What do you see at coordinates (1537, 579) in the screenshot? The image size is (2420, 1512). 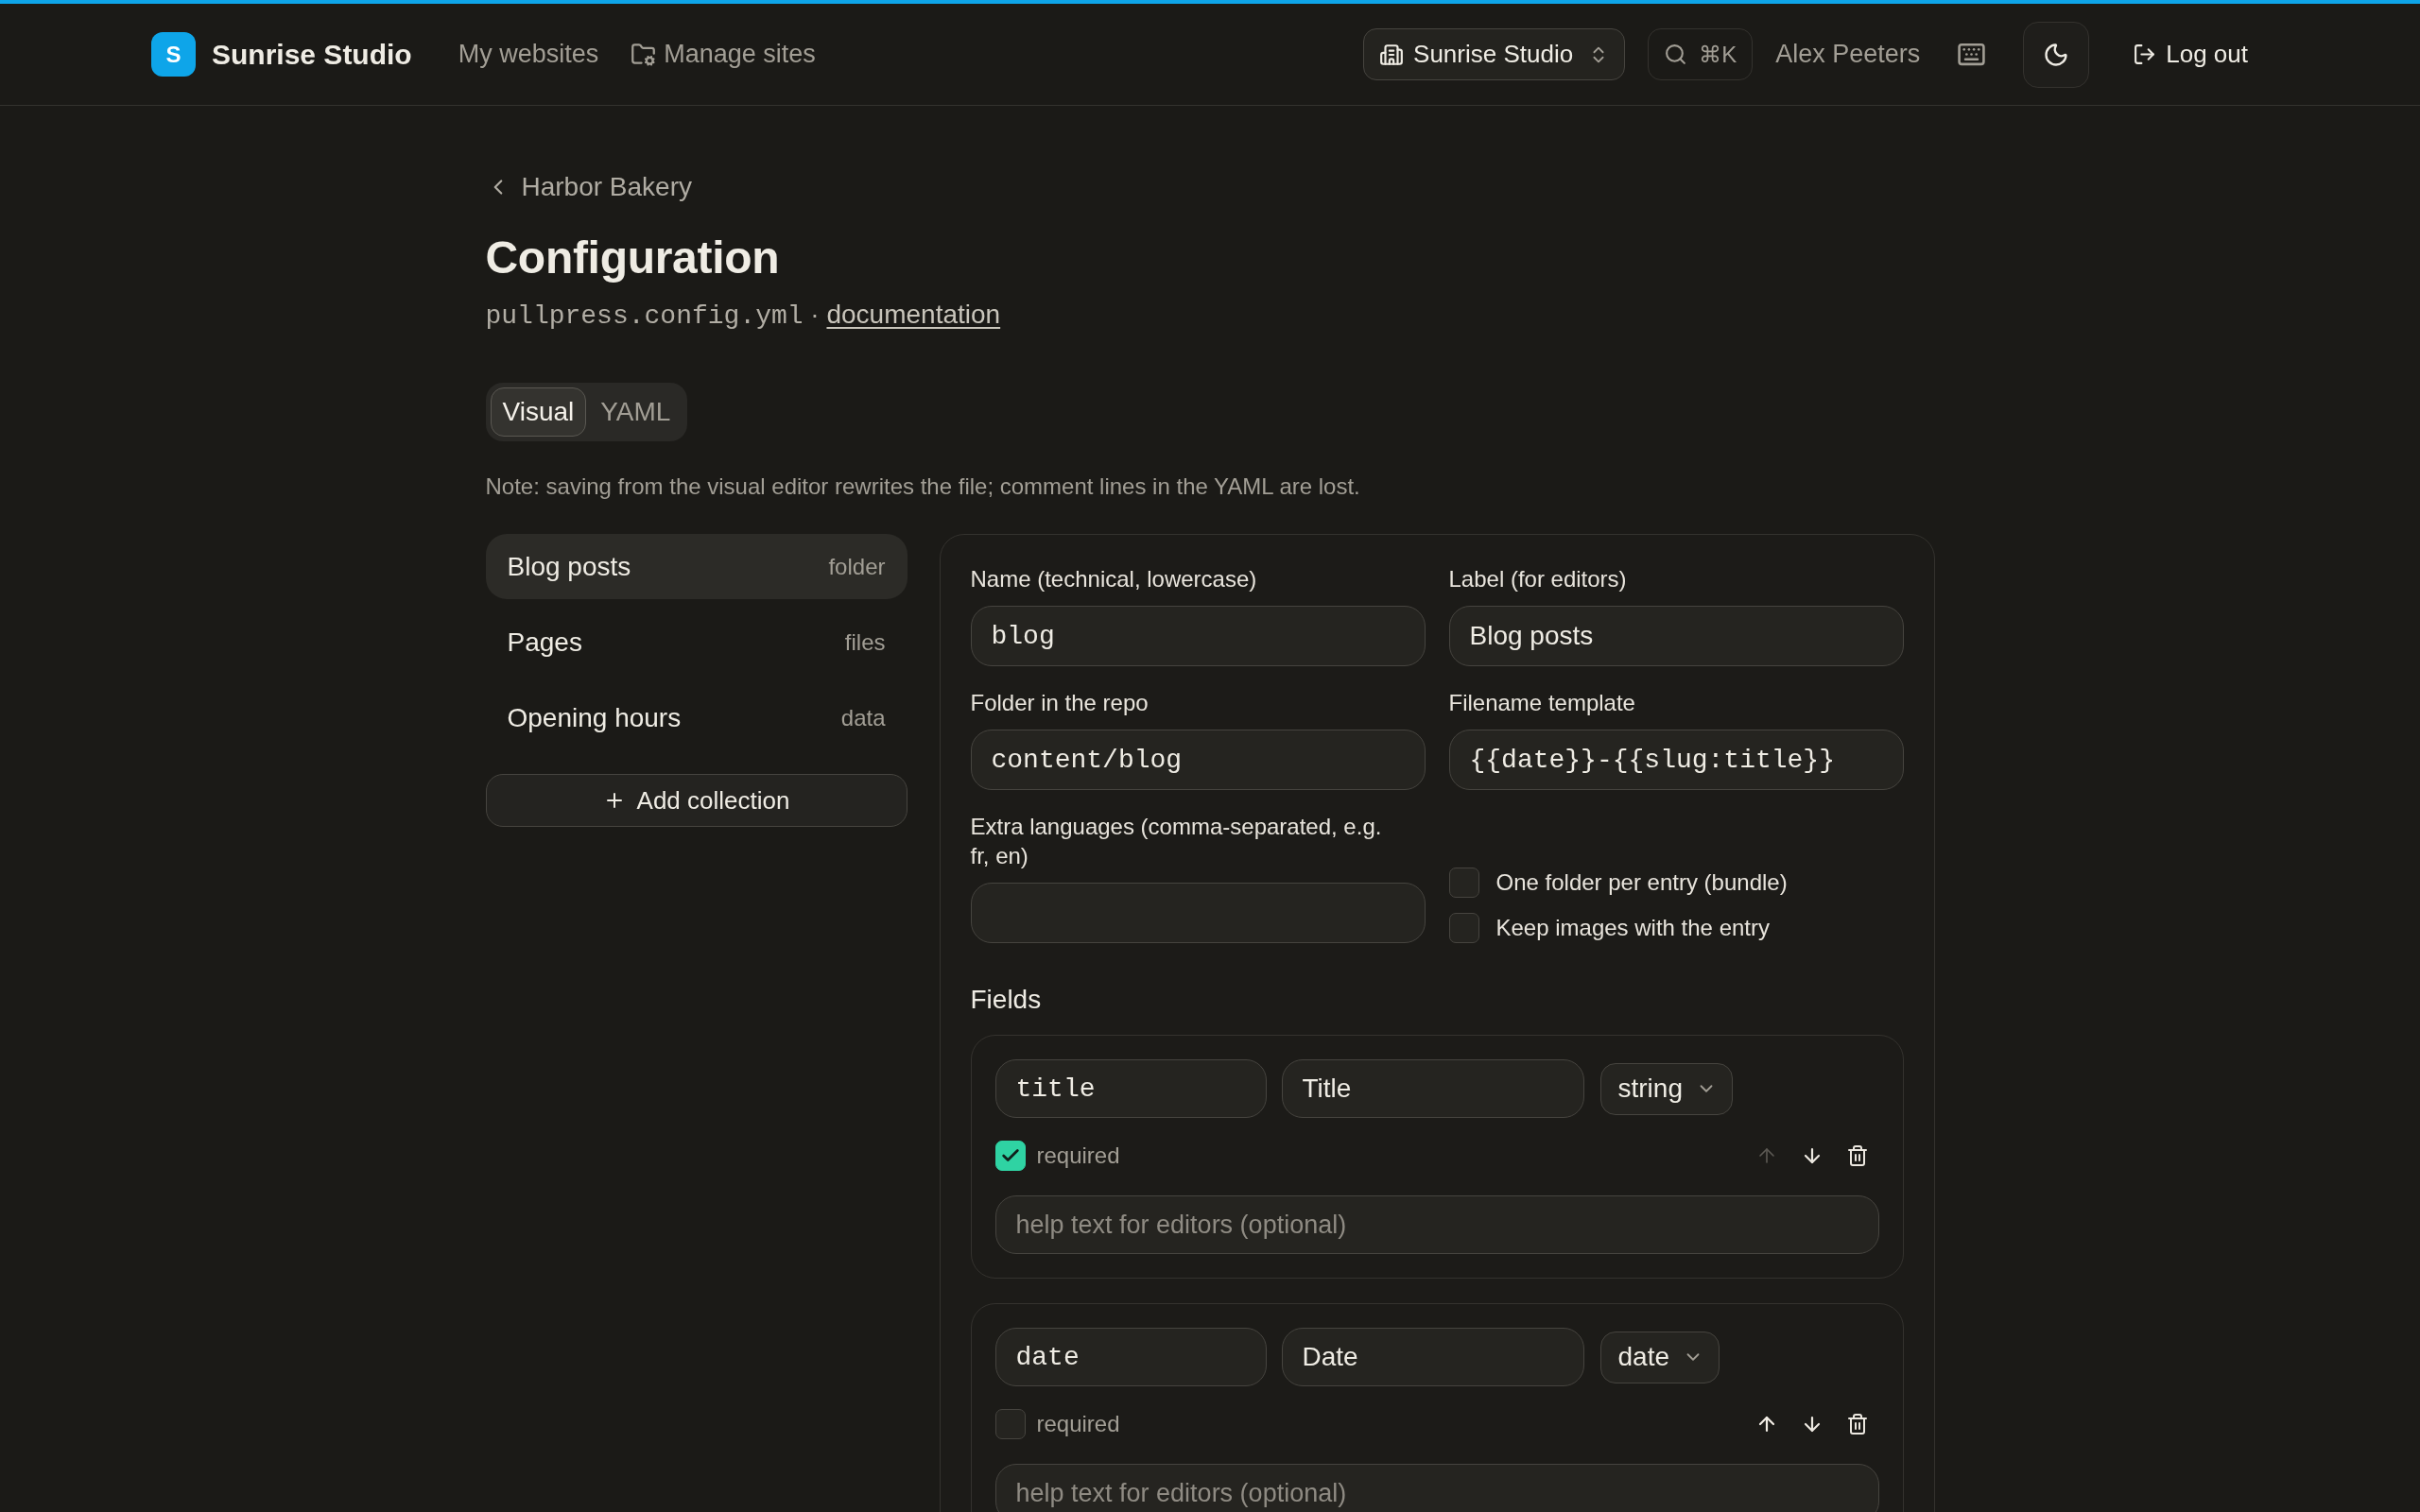 I see `field-label: Label (for editors)` at bounding box center [1537, 579].